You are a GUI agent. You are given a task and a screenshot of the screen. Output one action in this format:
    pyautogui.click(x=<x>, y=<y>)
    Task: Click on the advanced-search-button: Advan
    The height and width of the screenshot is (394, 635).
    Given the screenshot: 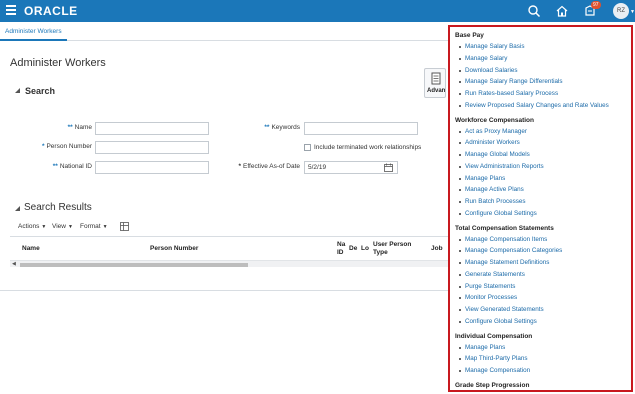 What is the action you would take?
    pyautogui.click(x=435, y=83)
    